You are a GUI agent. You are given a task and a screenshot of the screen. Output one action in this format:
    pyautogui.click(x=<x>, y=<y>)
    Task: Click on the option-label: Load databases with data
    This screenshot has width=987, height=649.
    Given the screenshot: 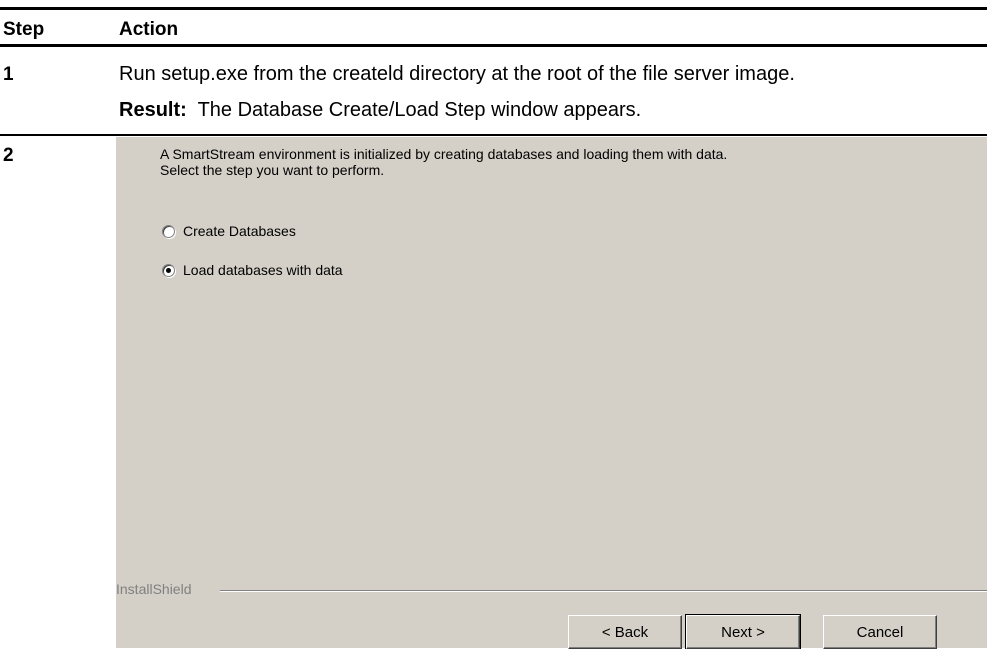 What is the action you would take?
    pyautogui.click(x=263, y=270)
    